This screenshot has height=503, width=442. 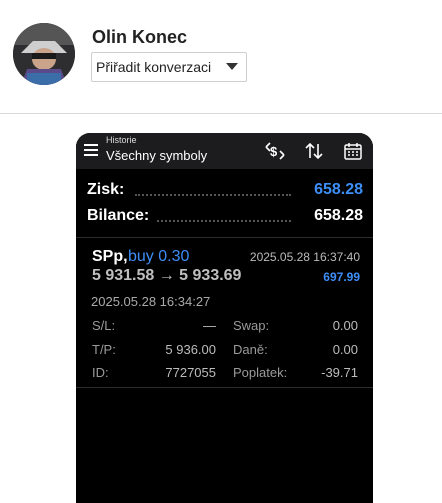 What do you see at coordinates (314, 151) in the screenshot?
I see `sort-icon` at bounding box center [314, 151].